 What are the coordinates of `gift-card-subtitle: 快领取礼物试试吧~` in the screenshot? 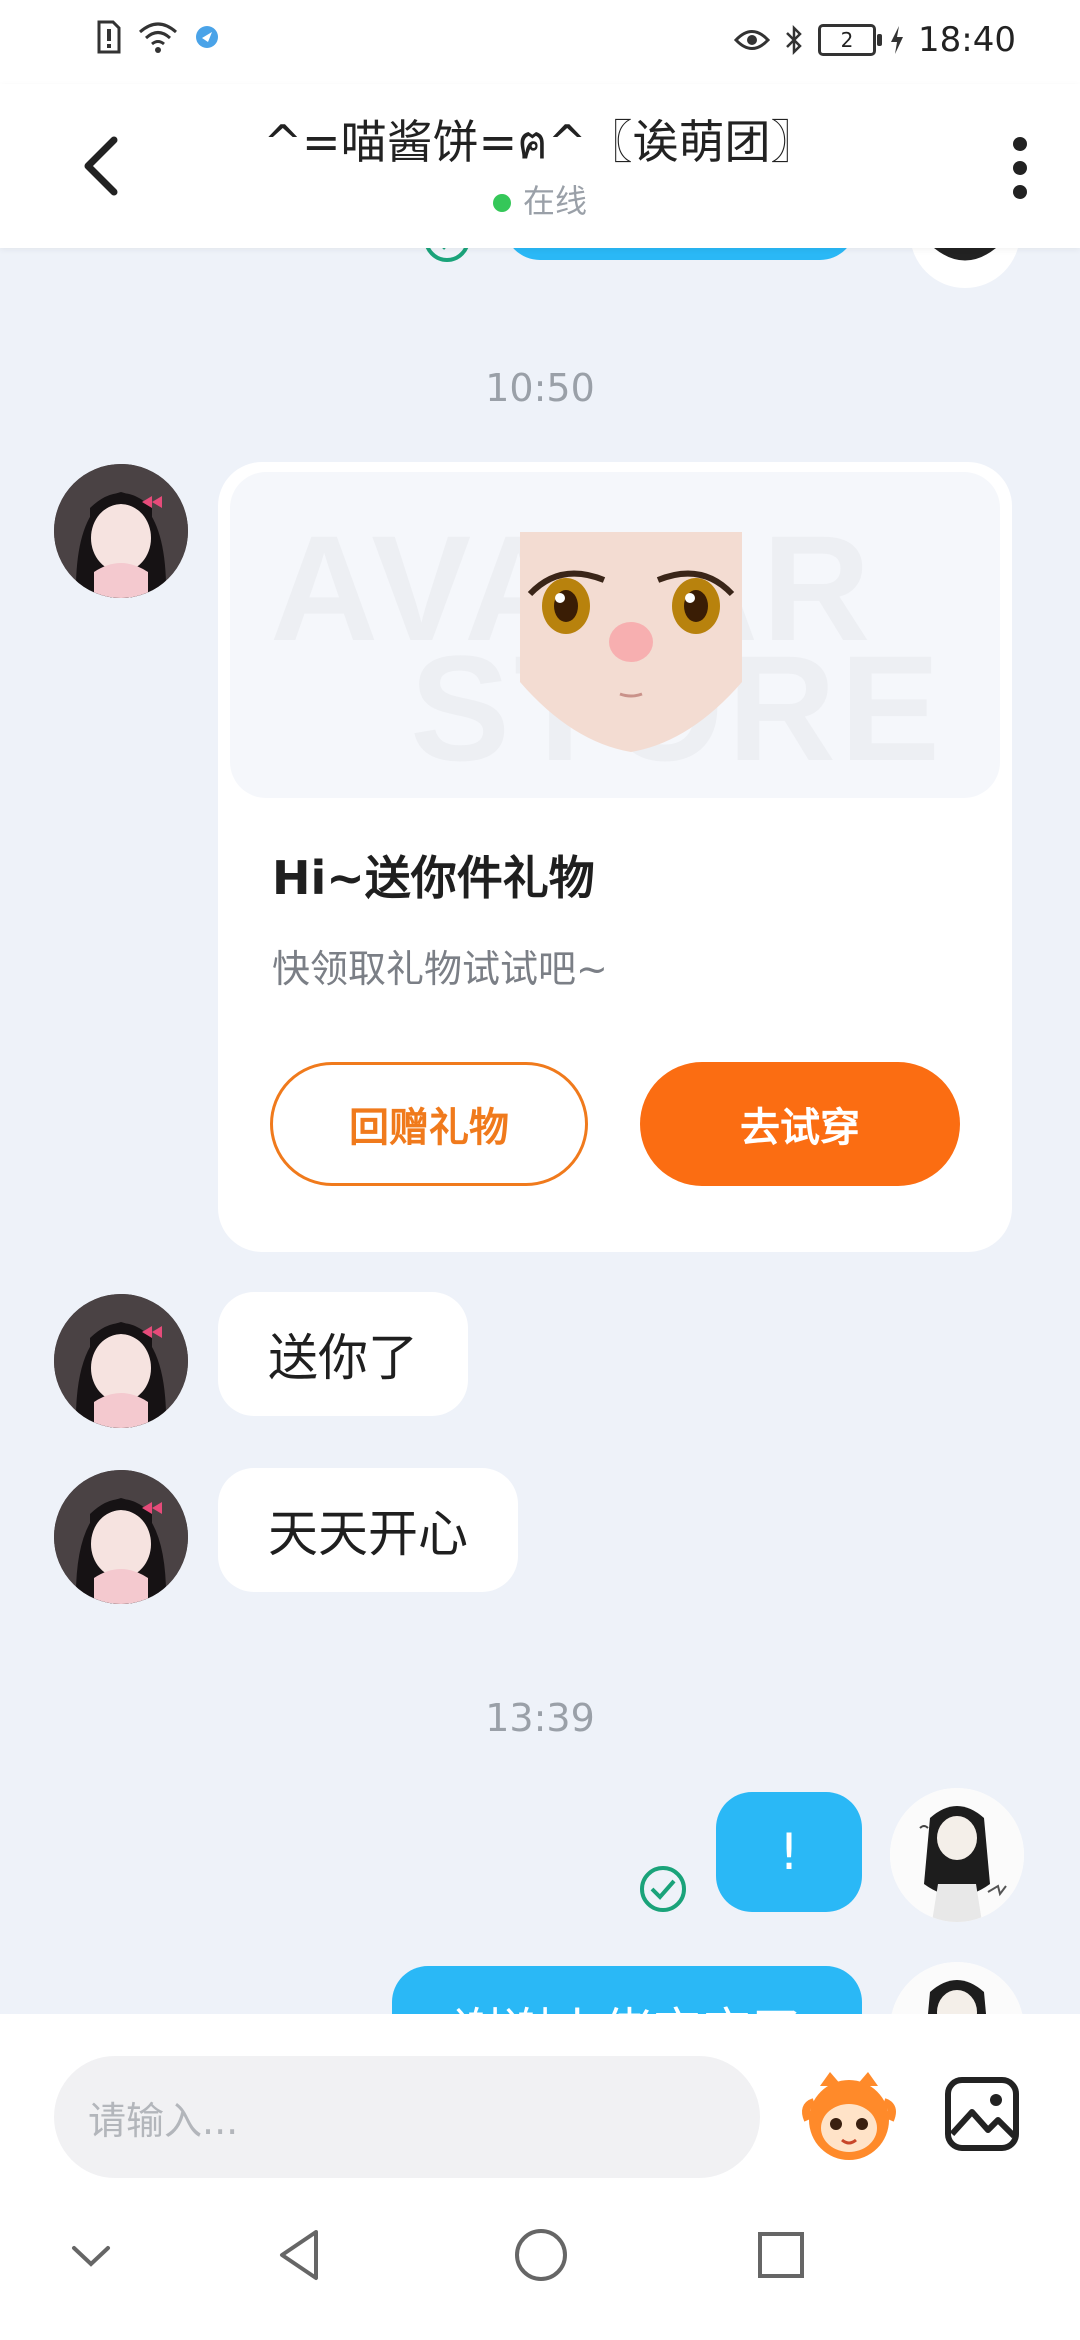 It's located at (440, 969).